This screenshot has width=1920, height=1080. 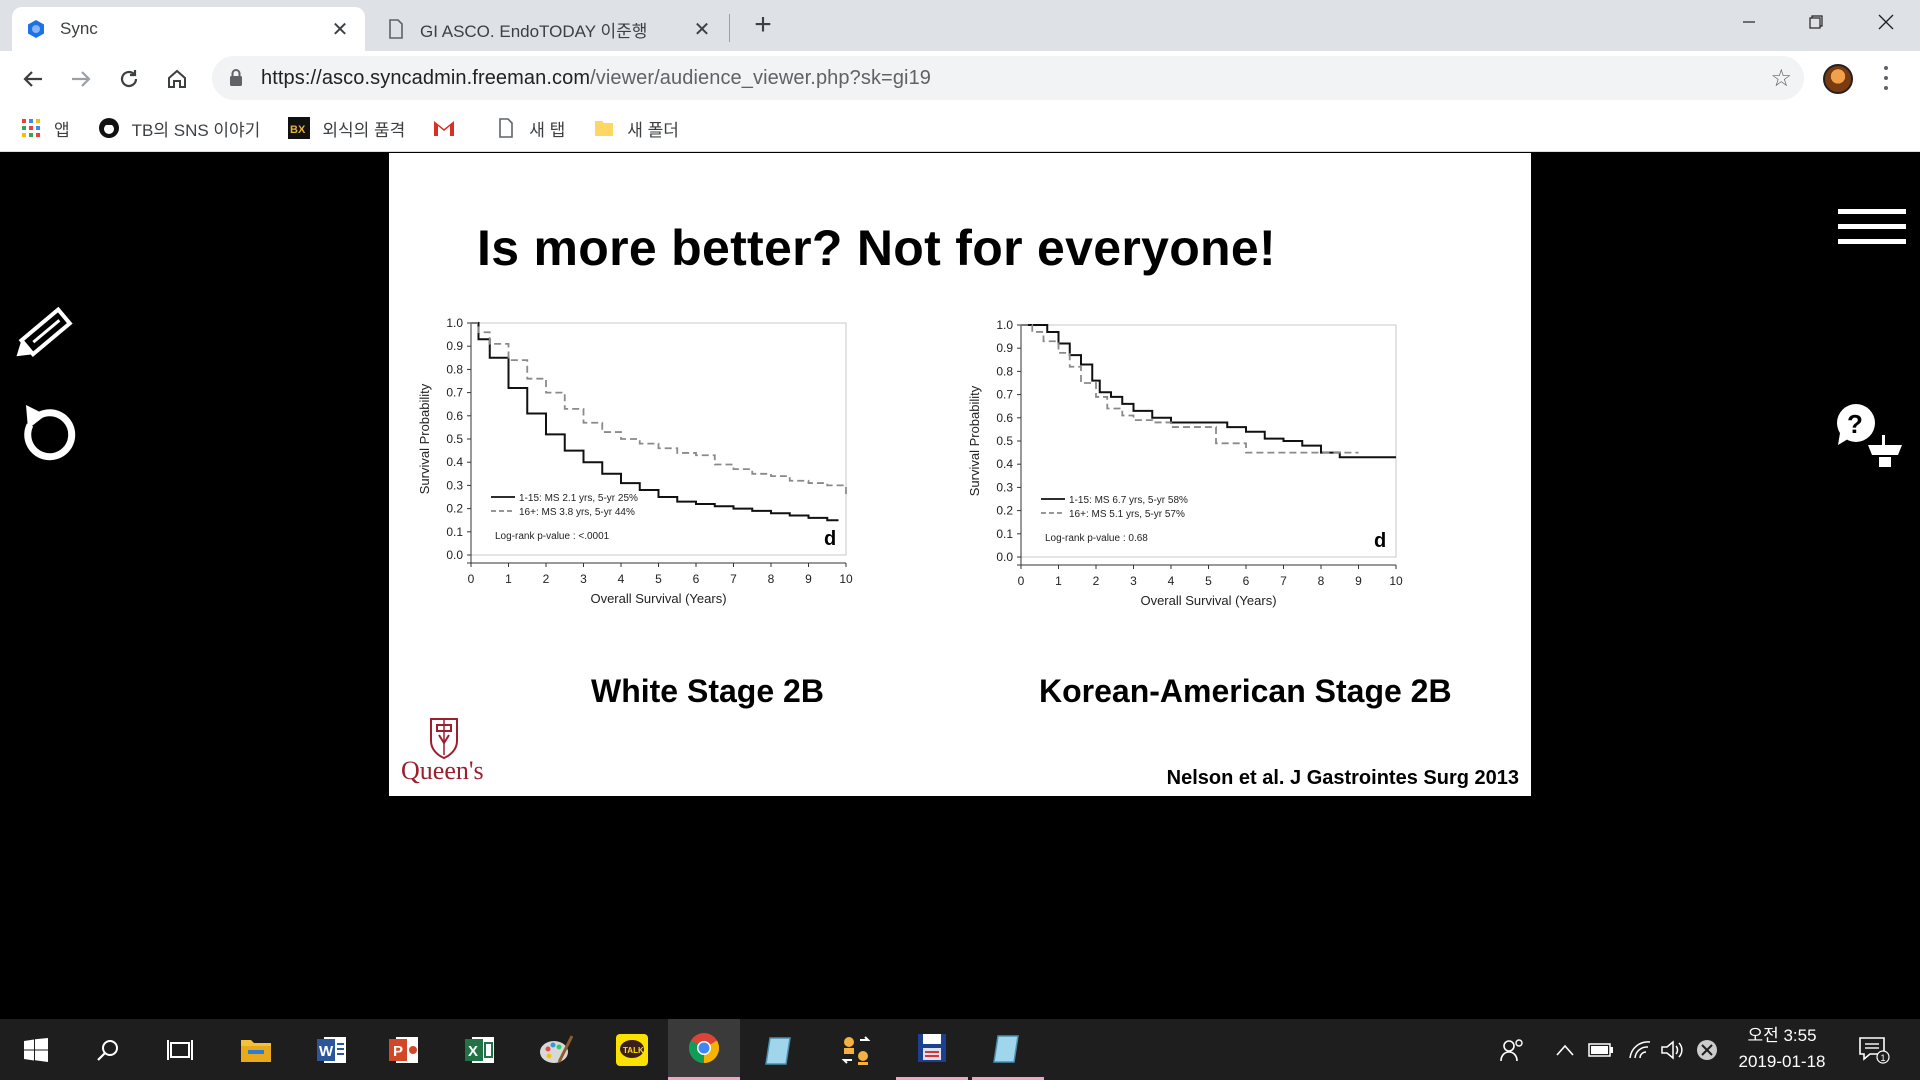 What do you see at coordinates (188, 29) in the screenshot?
I see `tab-sync: Sync ✕` at bounding box center [188, 29].